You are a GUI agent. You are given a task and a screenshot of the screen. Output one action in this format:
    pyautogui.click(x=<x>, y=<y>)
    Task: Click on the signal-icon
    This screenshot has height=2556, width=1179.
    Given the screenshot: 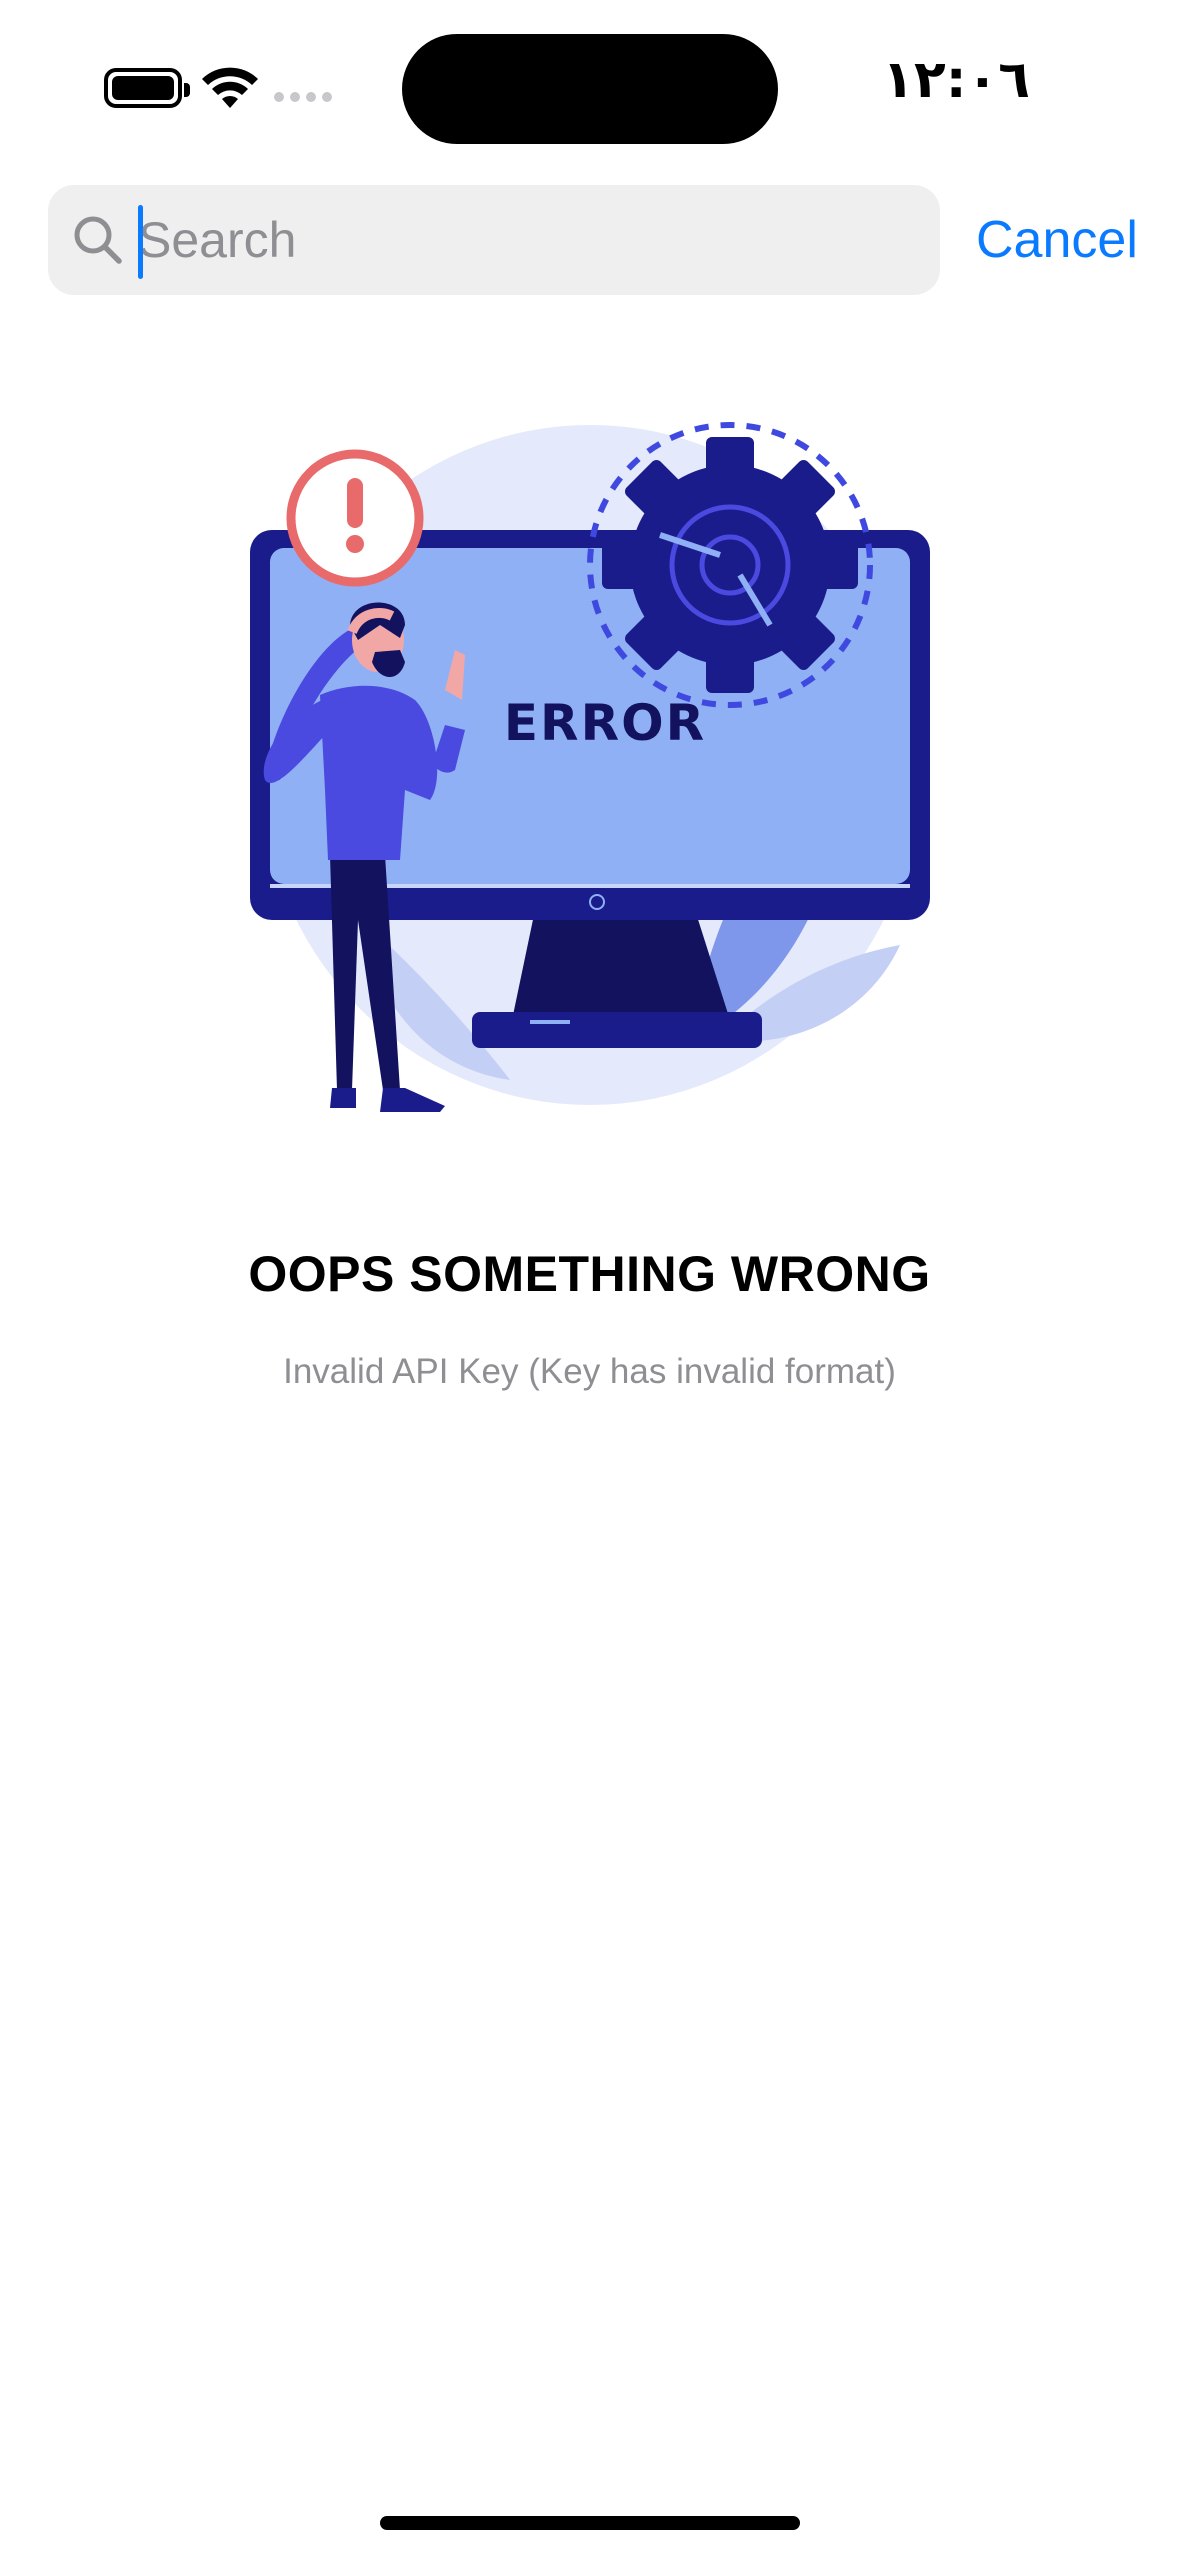 What is the action you would take?
    pyautogui.click(x=303, y=97)
    